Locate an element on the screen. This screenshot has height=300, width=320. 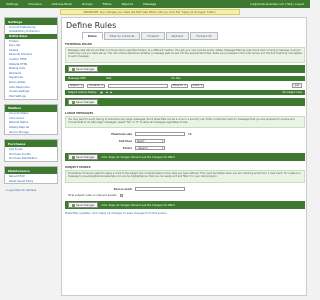
subject-save-button: Save Changes is located at coordinates (83, 205).